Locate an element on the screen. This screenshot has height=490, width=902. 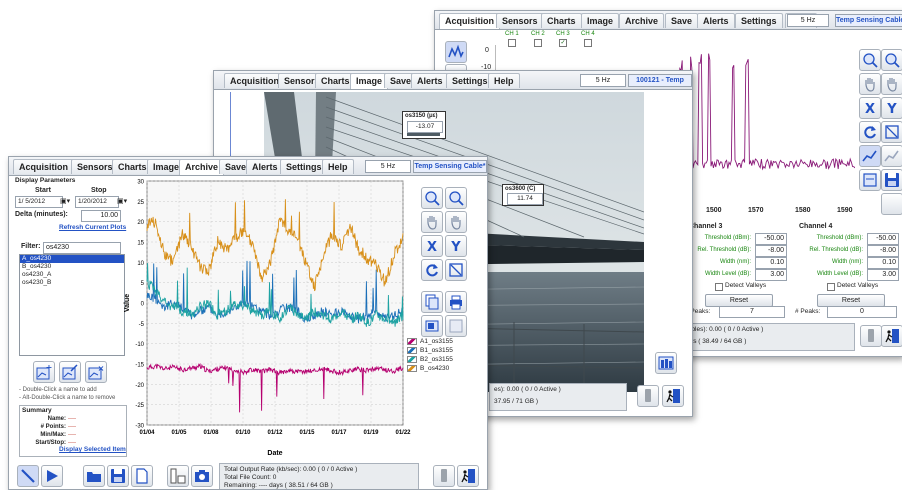
legend-item: B1_os3155 is located at coordinates (437, 350).